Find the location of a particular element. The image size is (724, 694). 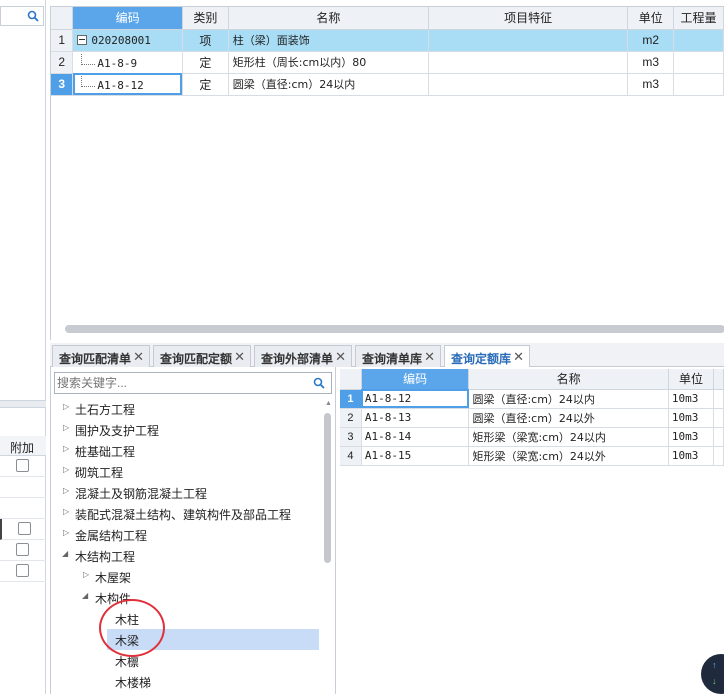

column-header-code: 编码 is located at coordinates (127, 18).